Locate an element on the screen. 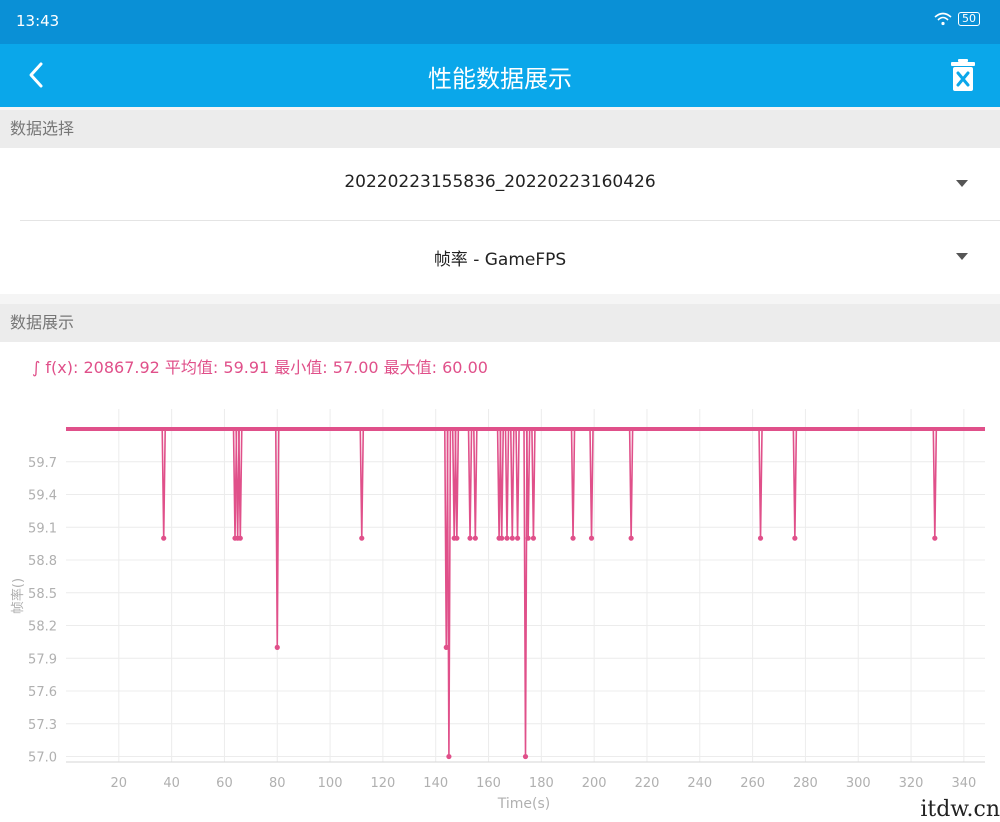 Image resolution: width=1000 pixels, height=822 pixels. section-data-display-label: 数据展示 is located at coordinates (500, 323).